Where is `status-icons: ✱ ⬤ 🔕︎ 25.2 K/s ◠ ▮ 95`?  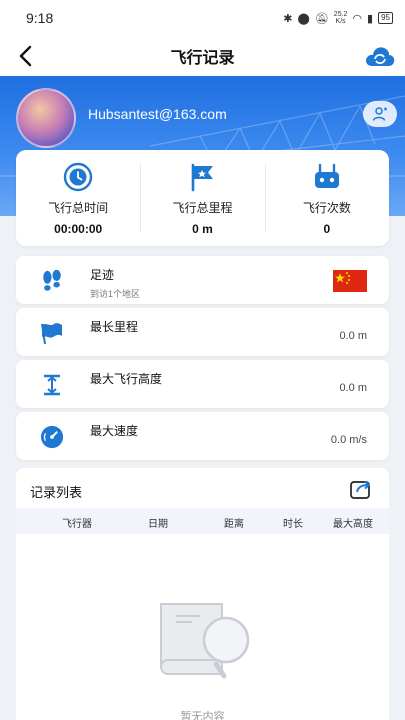 status-icons: ✱ ⬤ 🔕︎ 25.2 K/s ◠ ▮ 95 is located at coordinates (338, 18).